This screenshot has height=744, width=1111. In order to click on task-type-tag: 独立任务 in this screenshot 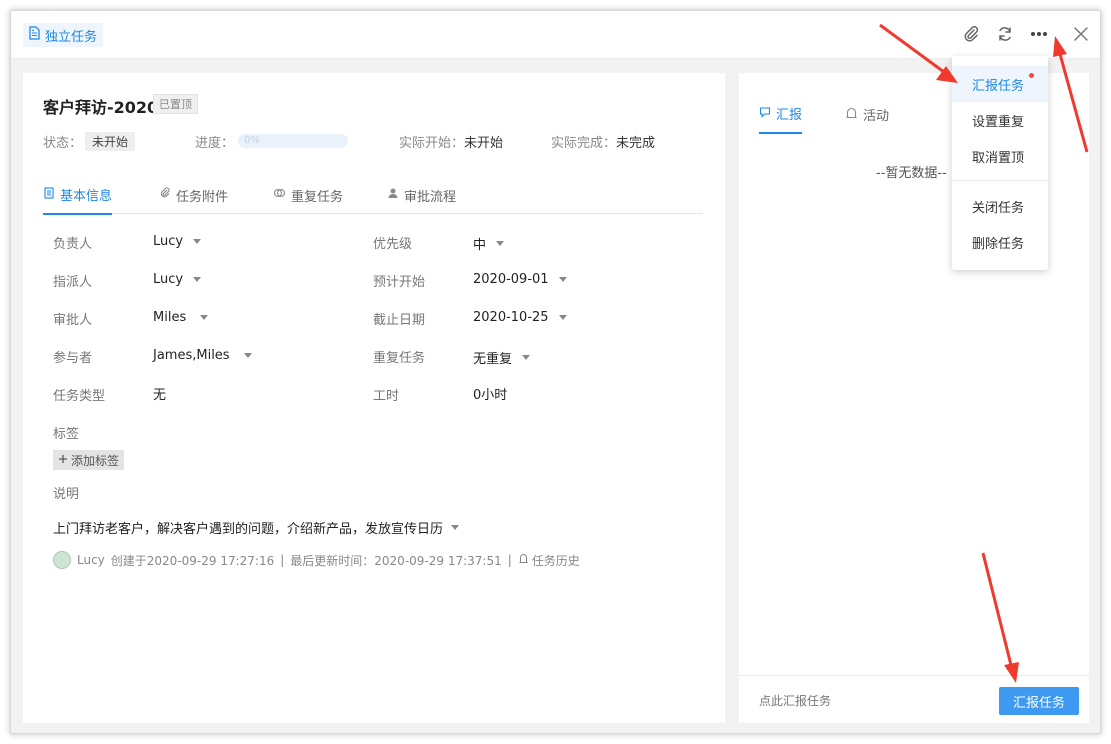, I will do `click(63, 35)`.